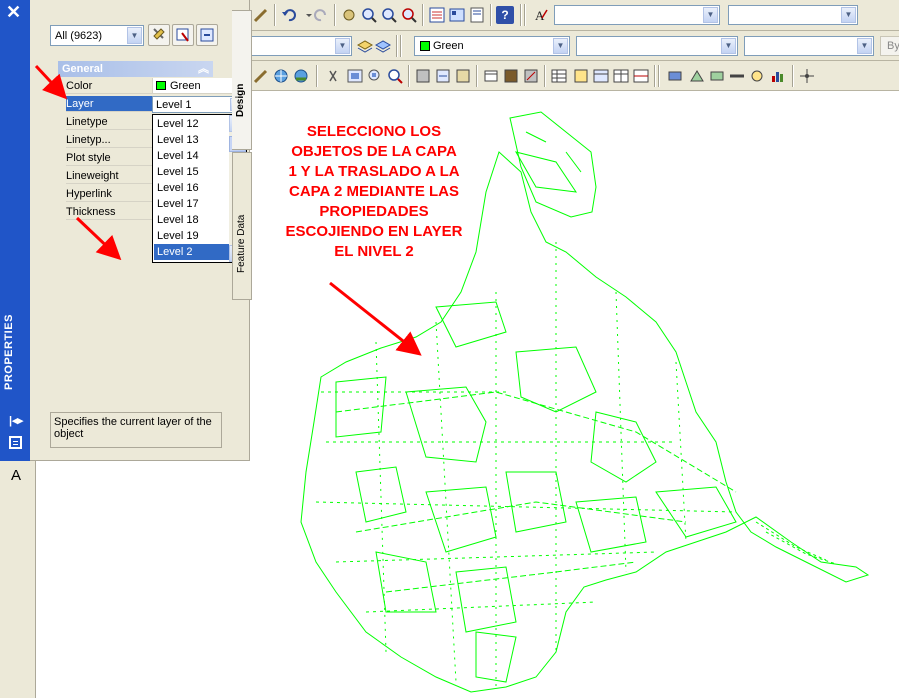  I want to click on query-icon, so click(333, 76).